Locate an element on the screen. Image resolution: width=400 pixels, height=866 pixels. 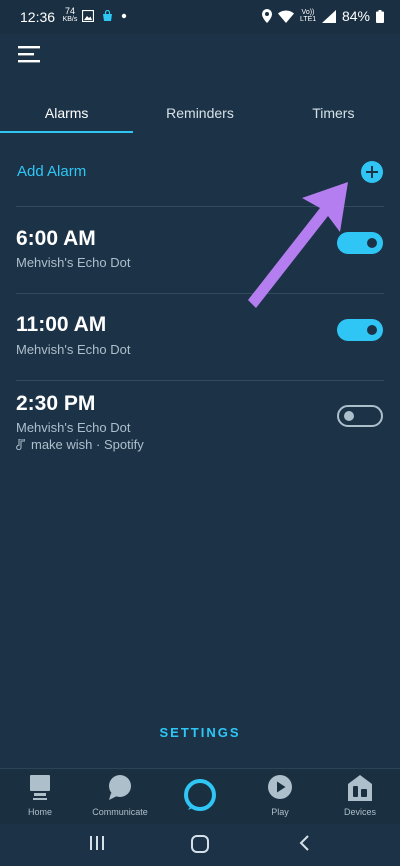
menu-icon is located at coordinates (30, 54).